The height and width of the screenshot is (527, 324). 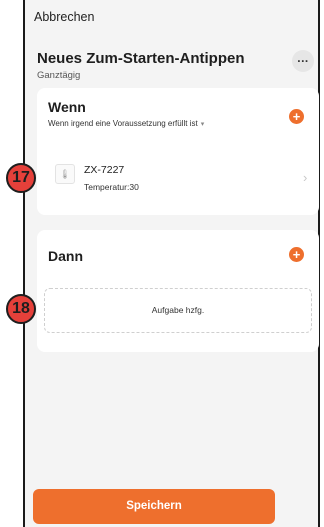 I want to click on cancel-button: Abbrechen, so click(x=64, y=17).